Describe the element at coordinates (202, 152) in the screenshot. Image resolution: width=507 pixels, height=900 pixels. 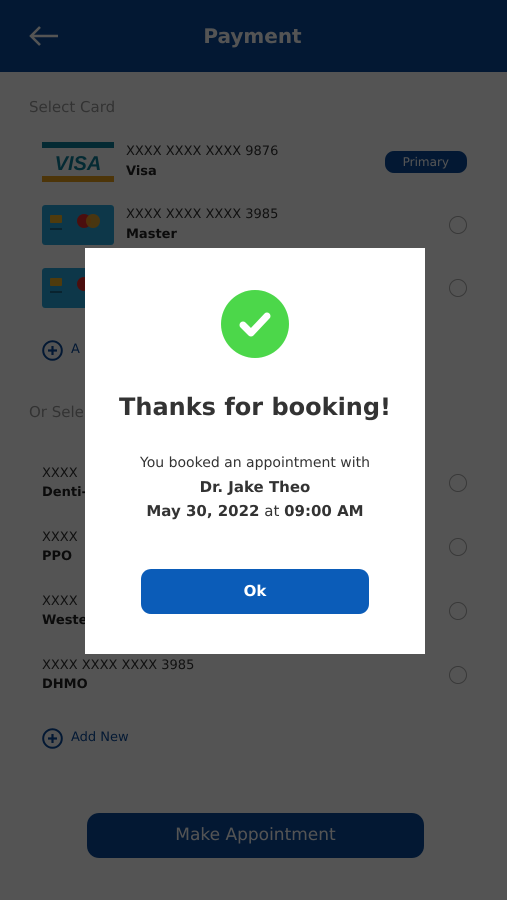
I see `card-number: XXXX XXXX XXXX 9876` at that location.